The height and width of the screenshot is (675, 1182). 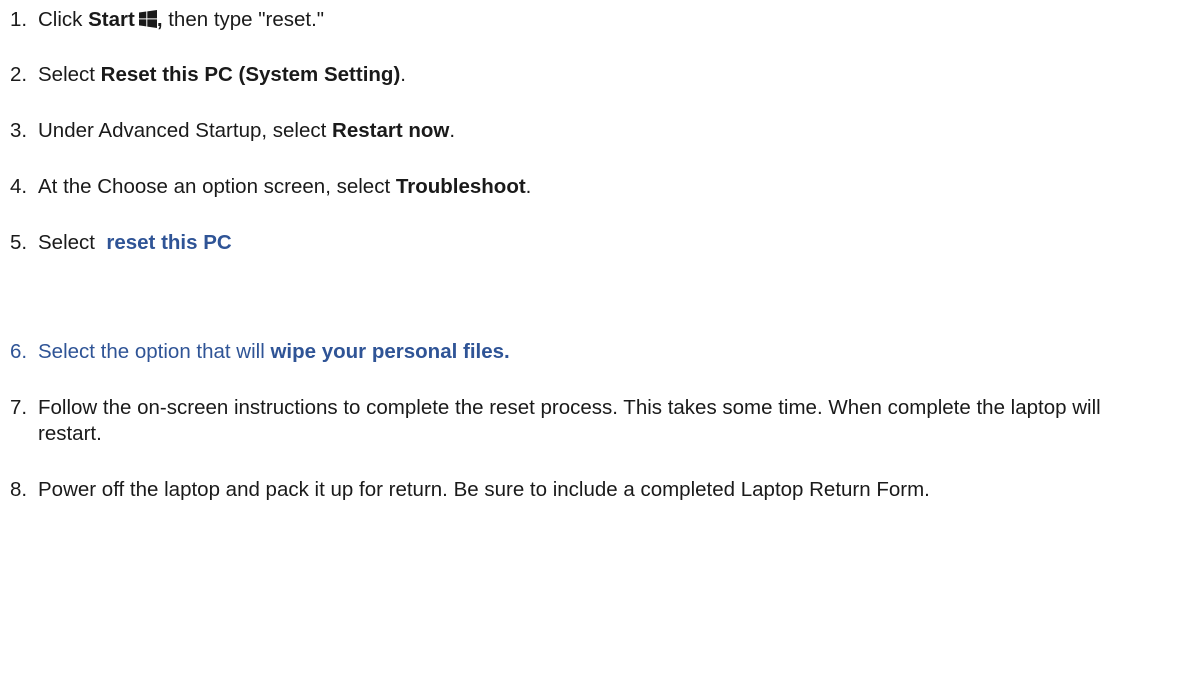 What do you see at coordinates (390, 351) in the screenshot?
I see `wipe-personal-files-label: wipe your personal files.` at bounding box center [390, 351].